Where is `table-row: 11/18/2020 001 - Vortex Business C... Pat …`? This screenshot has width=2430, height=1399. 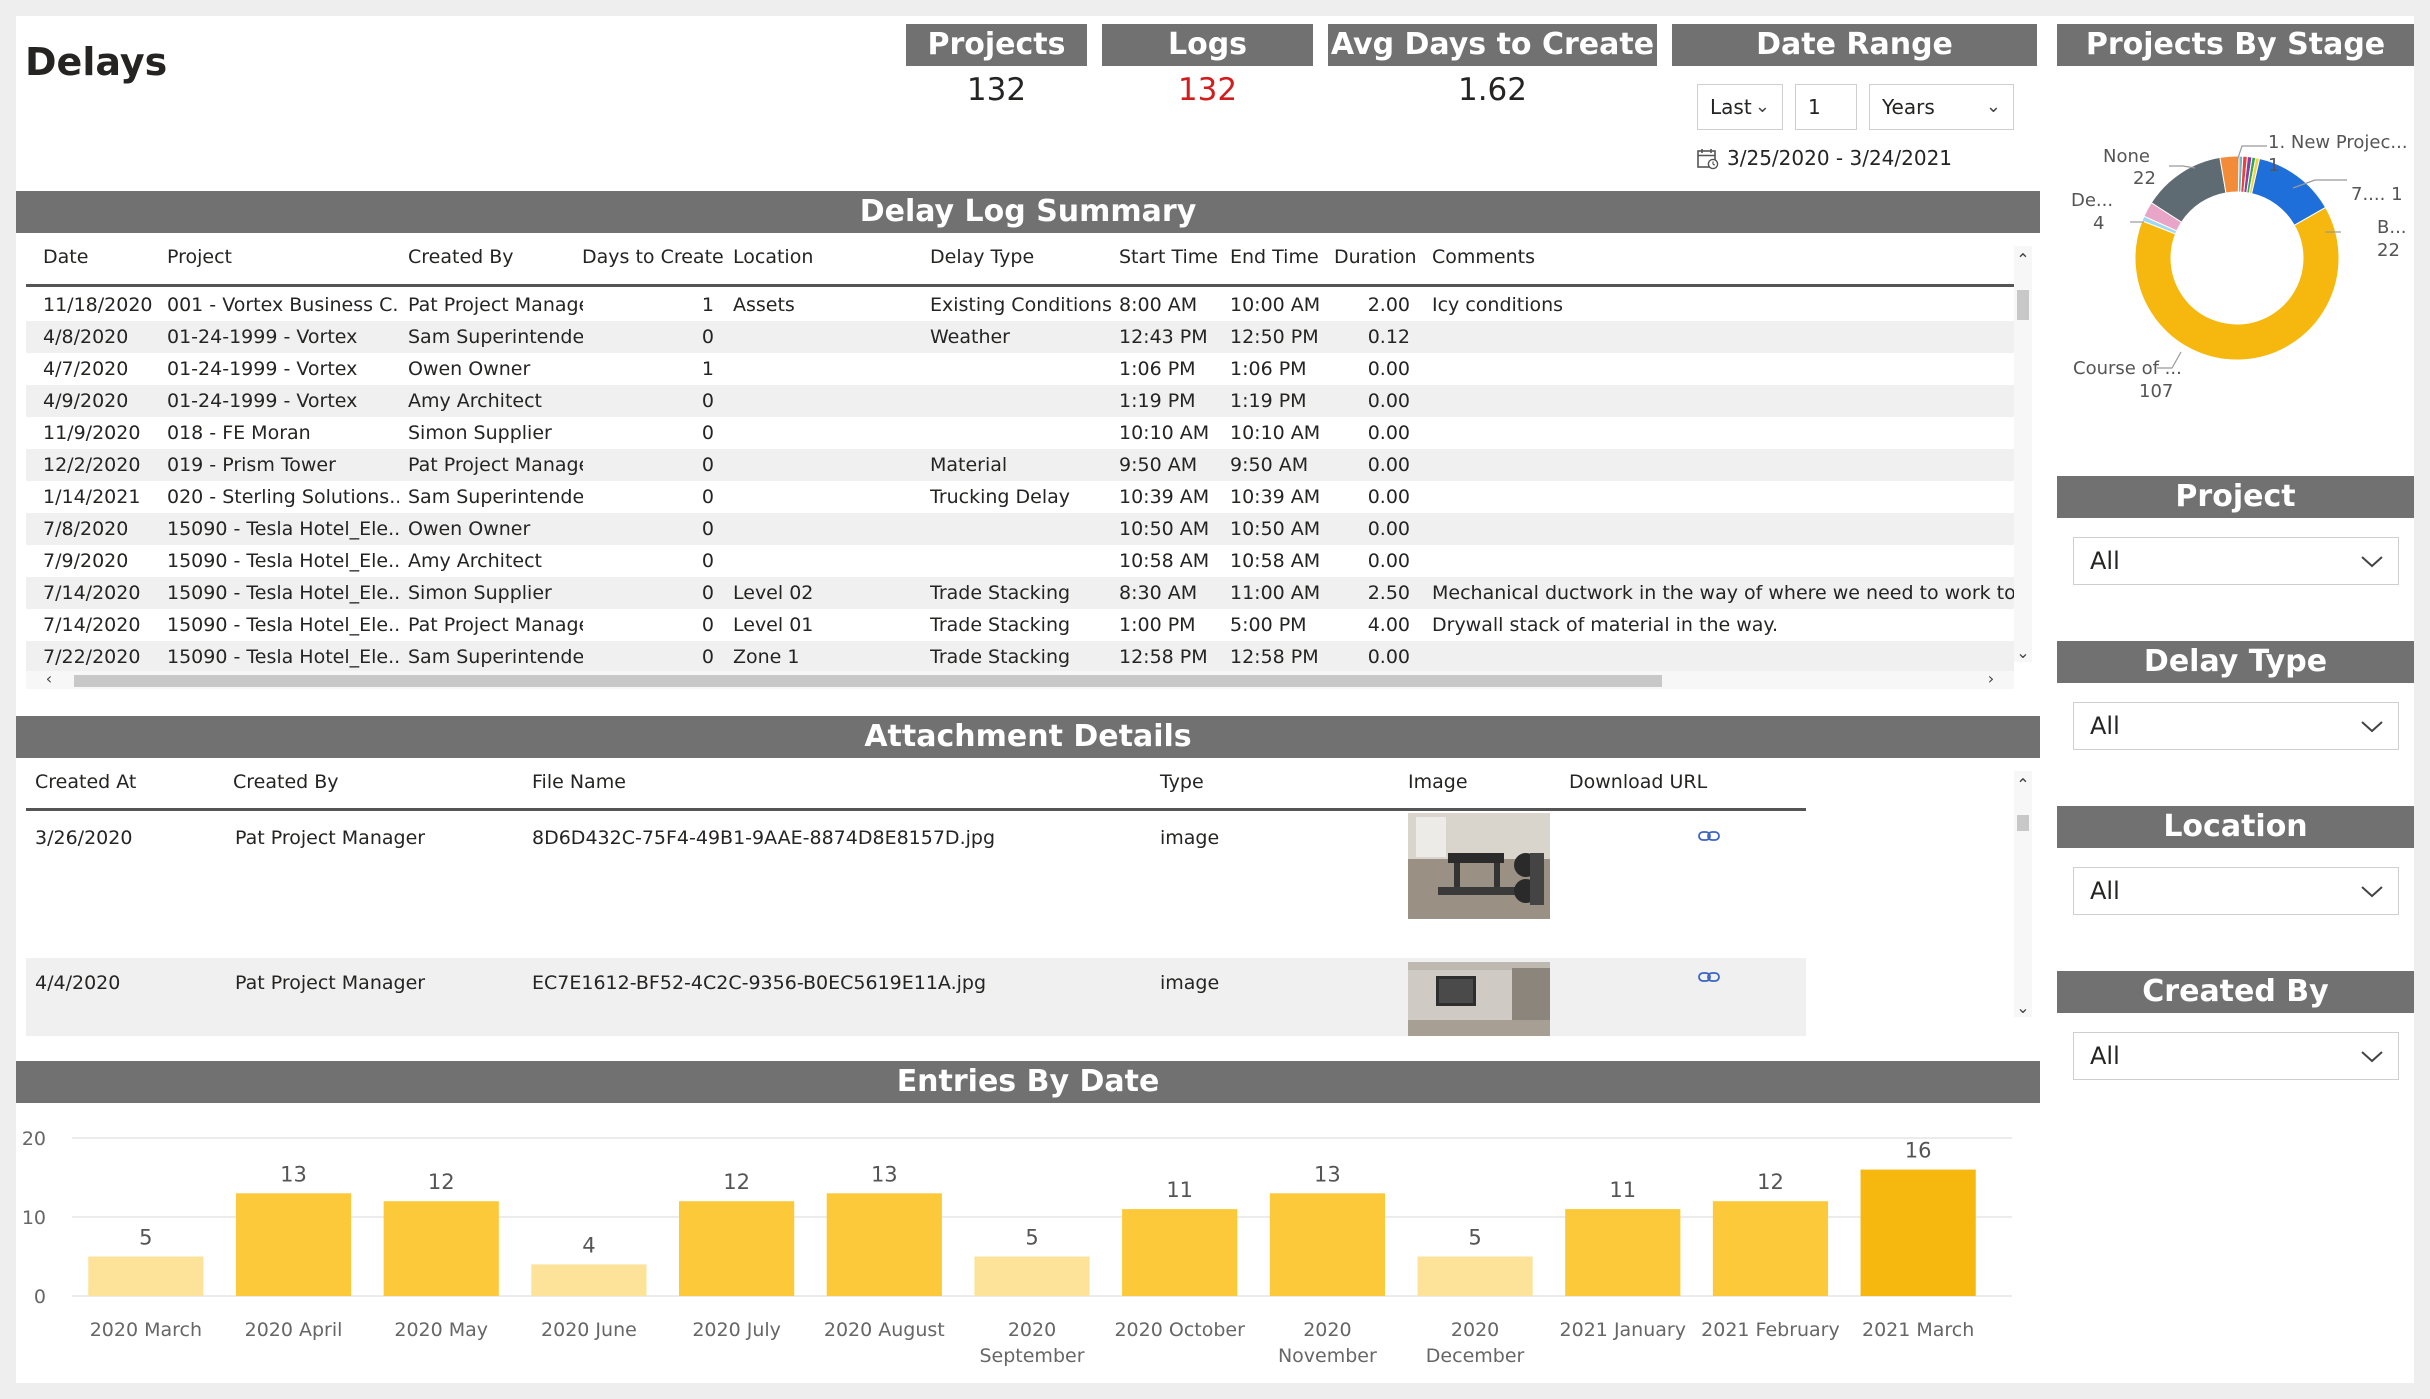 table-row: 11/18/2020 001 - Vortex Business C... Pat … is located at coordinates (1020, 305).